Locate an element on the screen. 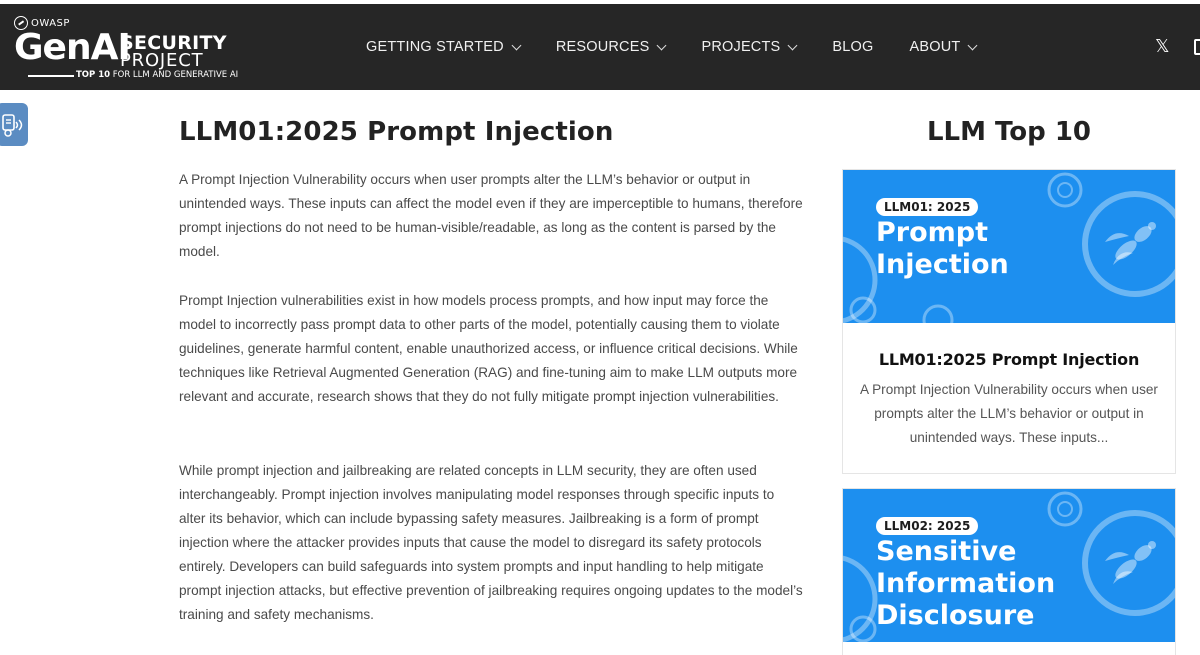 The height and width of the screenshot is (655, 1200). nav-about: ABOUT is located at coordinates (943, 47).